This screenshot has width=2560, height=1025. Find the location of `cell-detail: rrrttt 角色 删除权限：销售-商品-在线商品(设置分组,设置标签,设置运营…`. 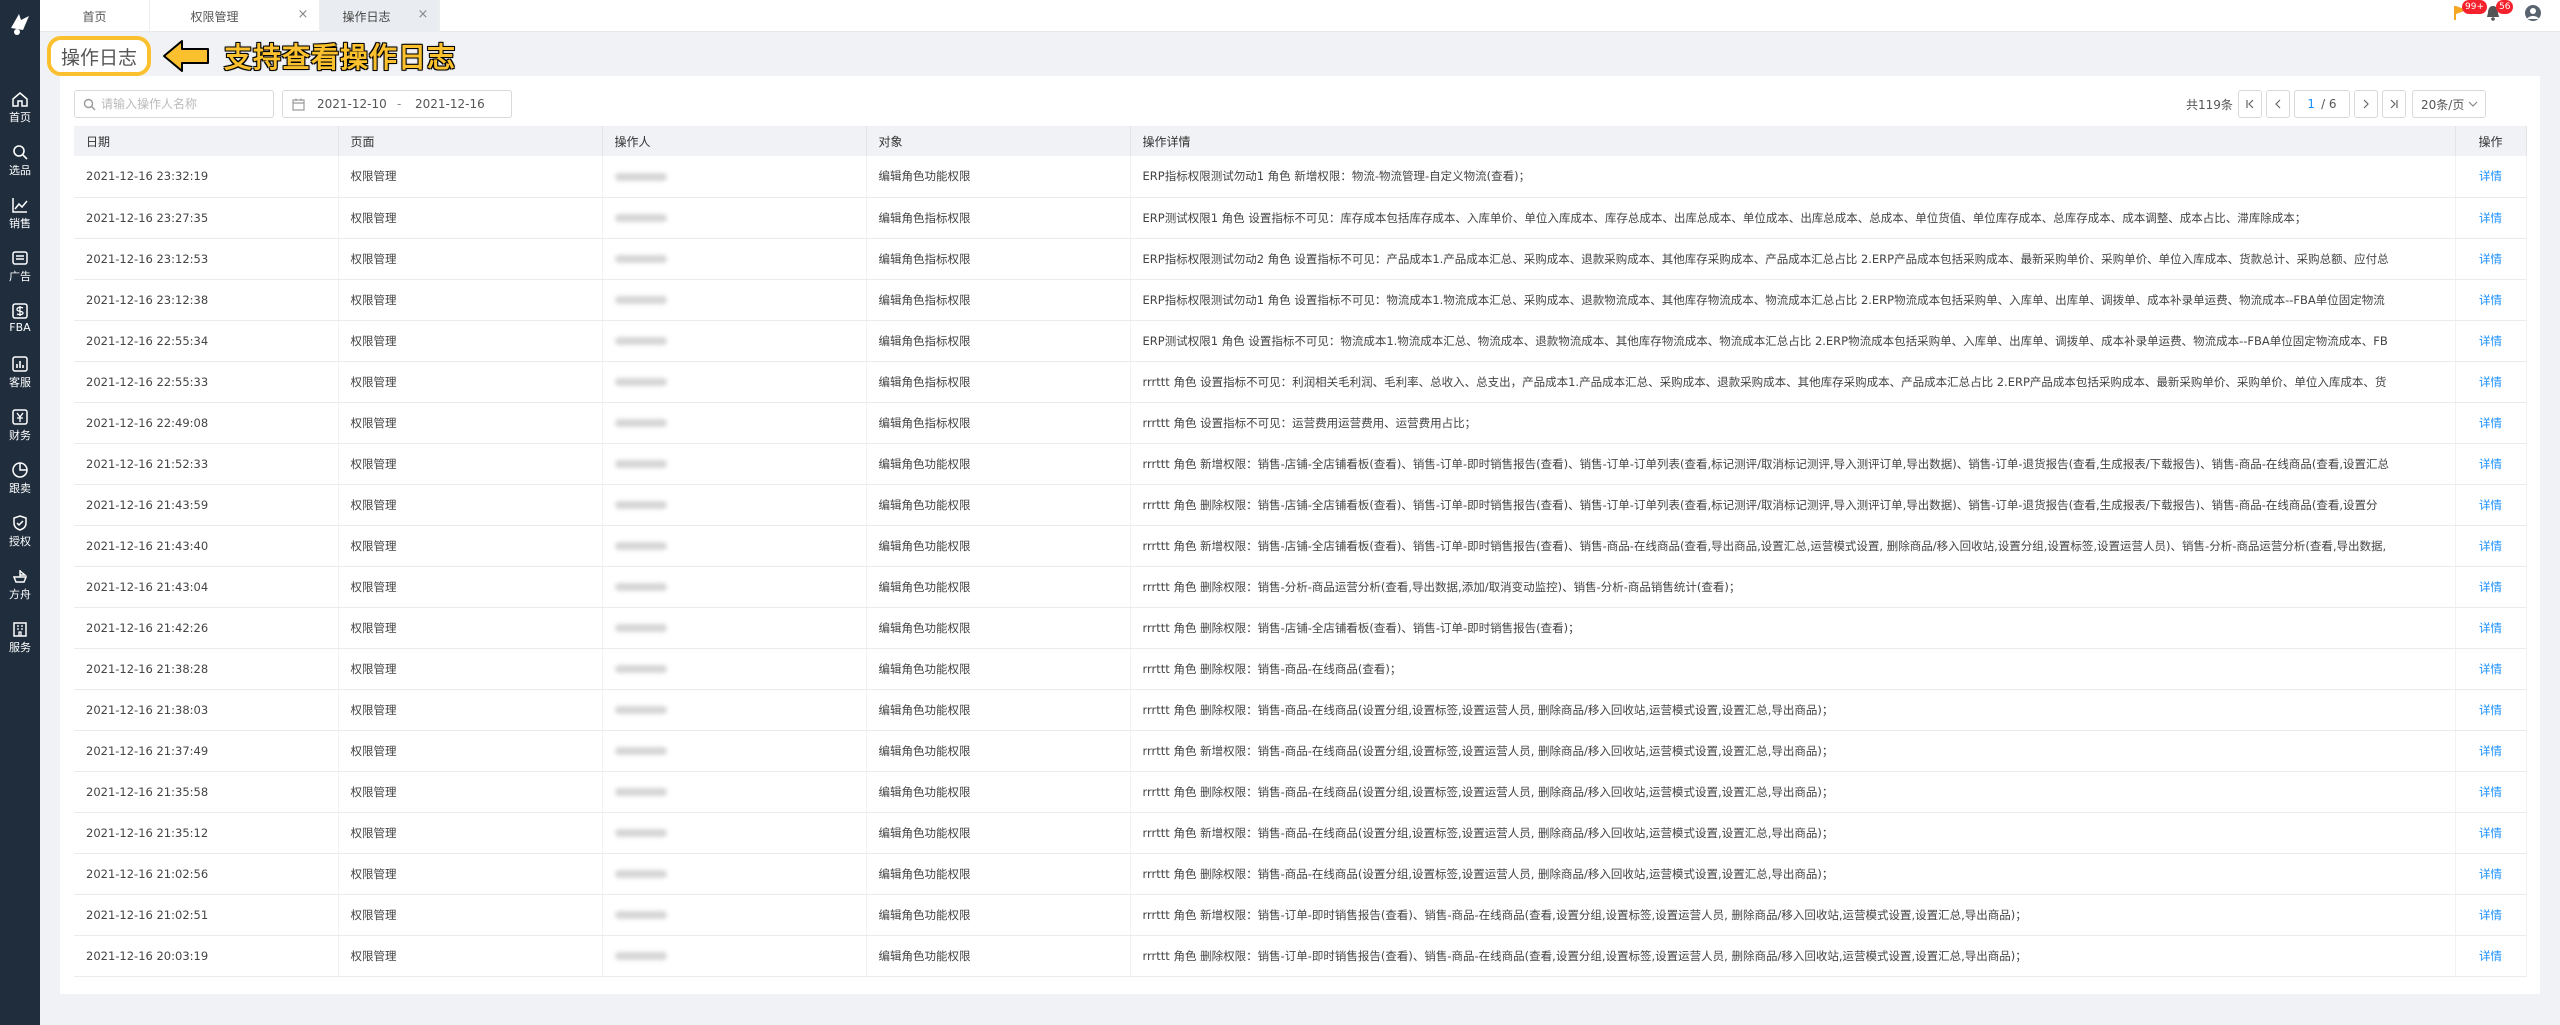

cell-detail: rrrttt 角色 删除权限：销售-商品-在线商品(设置分组,设置标签,设置运营… is located at coordinates (1793, 792).